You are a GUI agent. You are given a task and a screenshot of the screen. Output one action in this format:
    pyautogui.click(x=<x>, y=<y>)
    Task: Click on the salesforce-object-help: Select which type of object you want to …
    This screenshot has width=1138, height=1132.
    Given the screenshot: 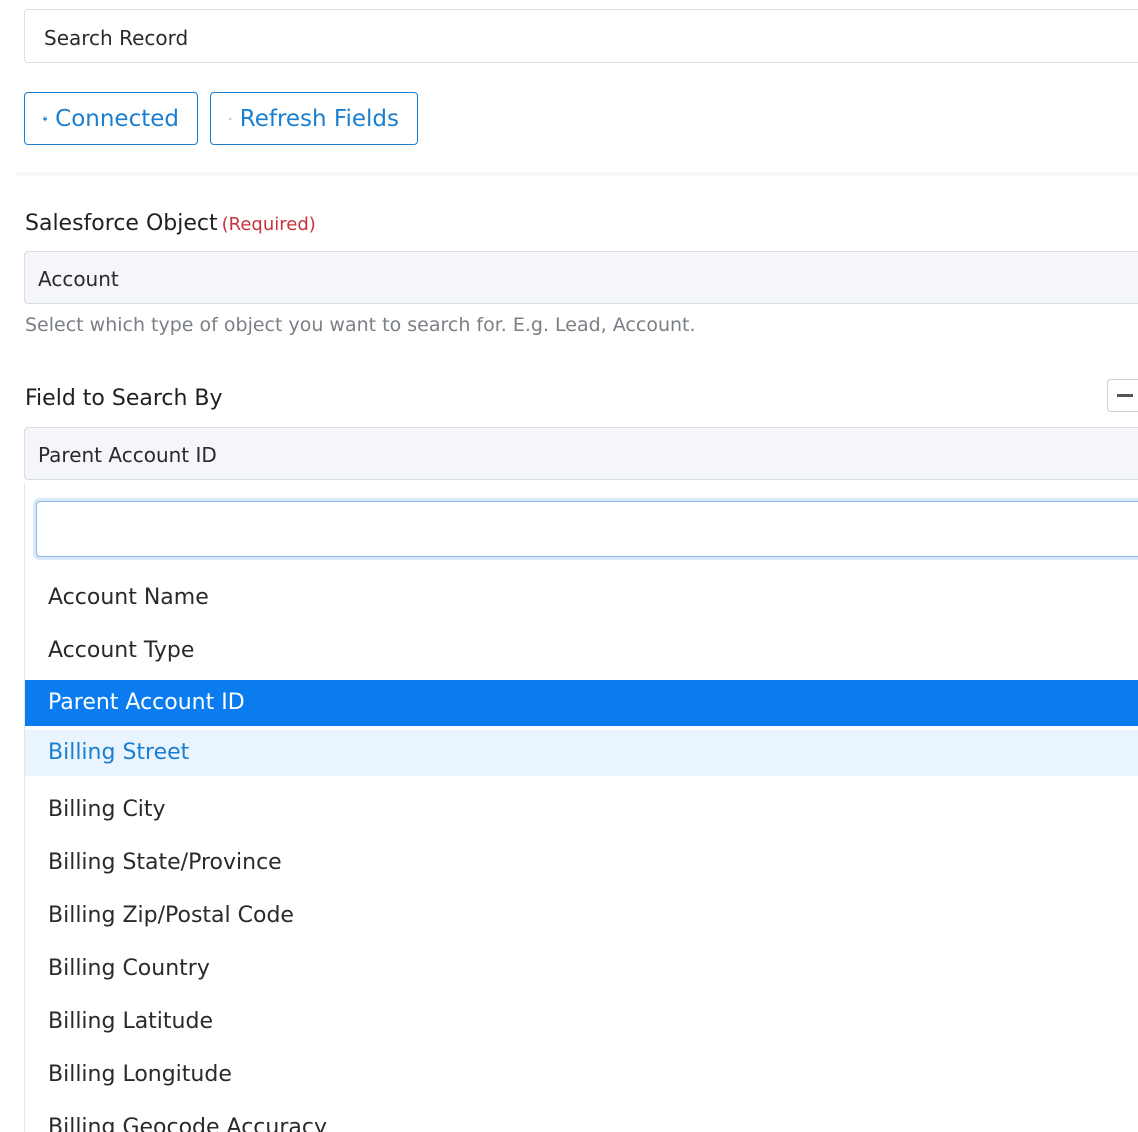 What is the action you would take?
    pyautogui.click(x=360, y=325)
    